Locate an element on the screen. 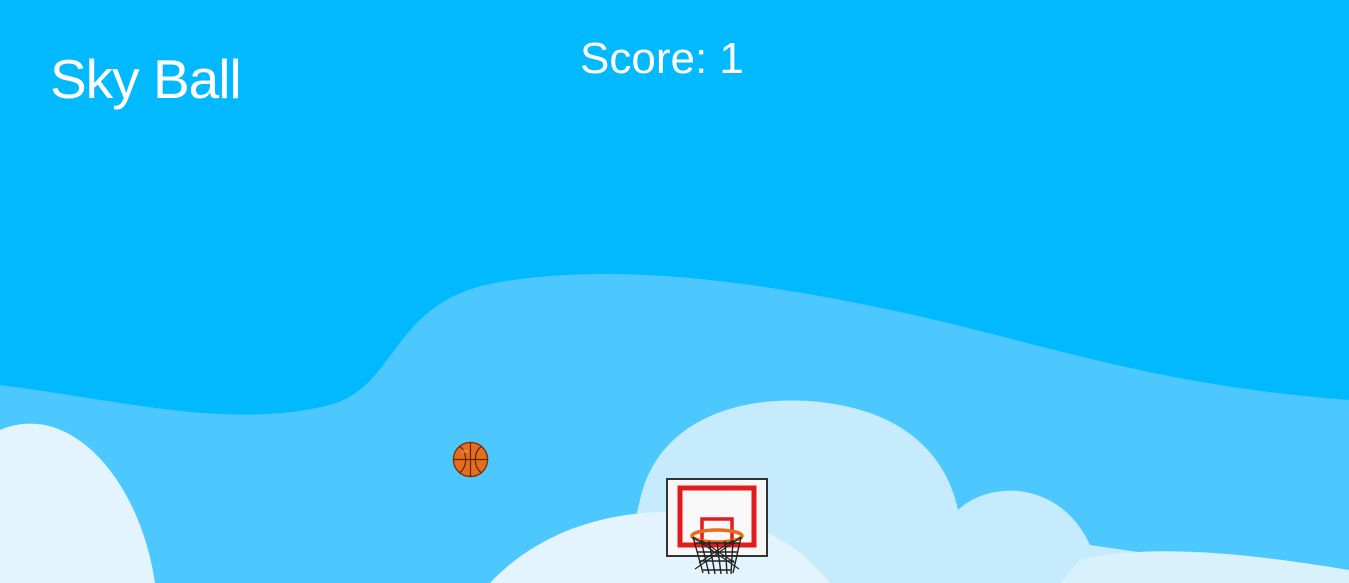 Image resolution: width=1349 pixels, height=583 pixels. score-label: Score: is located at coordinates (644, 58).